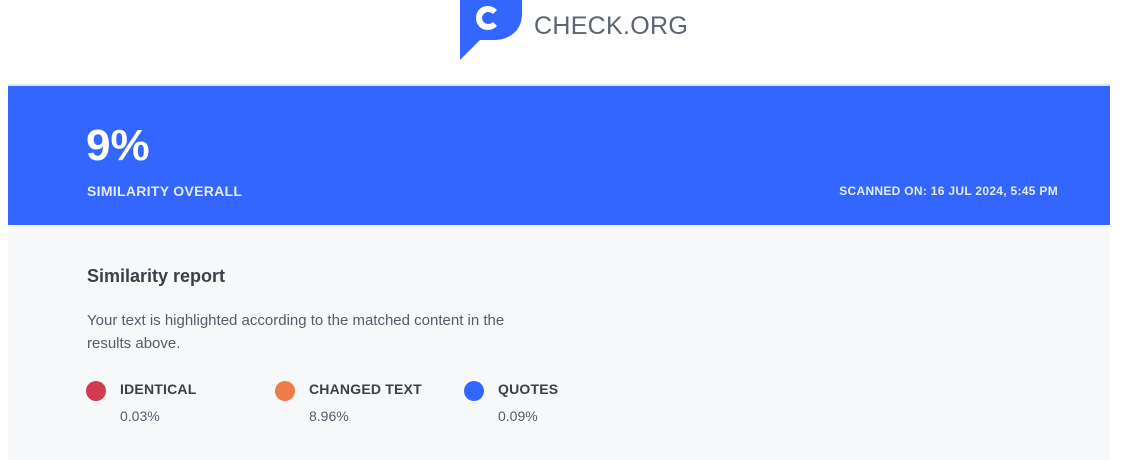 The height and width of the screenshot is (460, 1124). Describe the element at coordinates (118, 145) in the screenshot. I see `similarity-percent: 9%` at that location.